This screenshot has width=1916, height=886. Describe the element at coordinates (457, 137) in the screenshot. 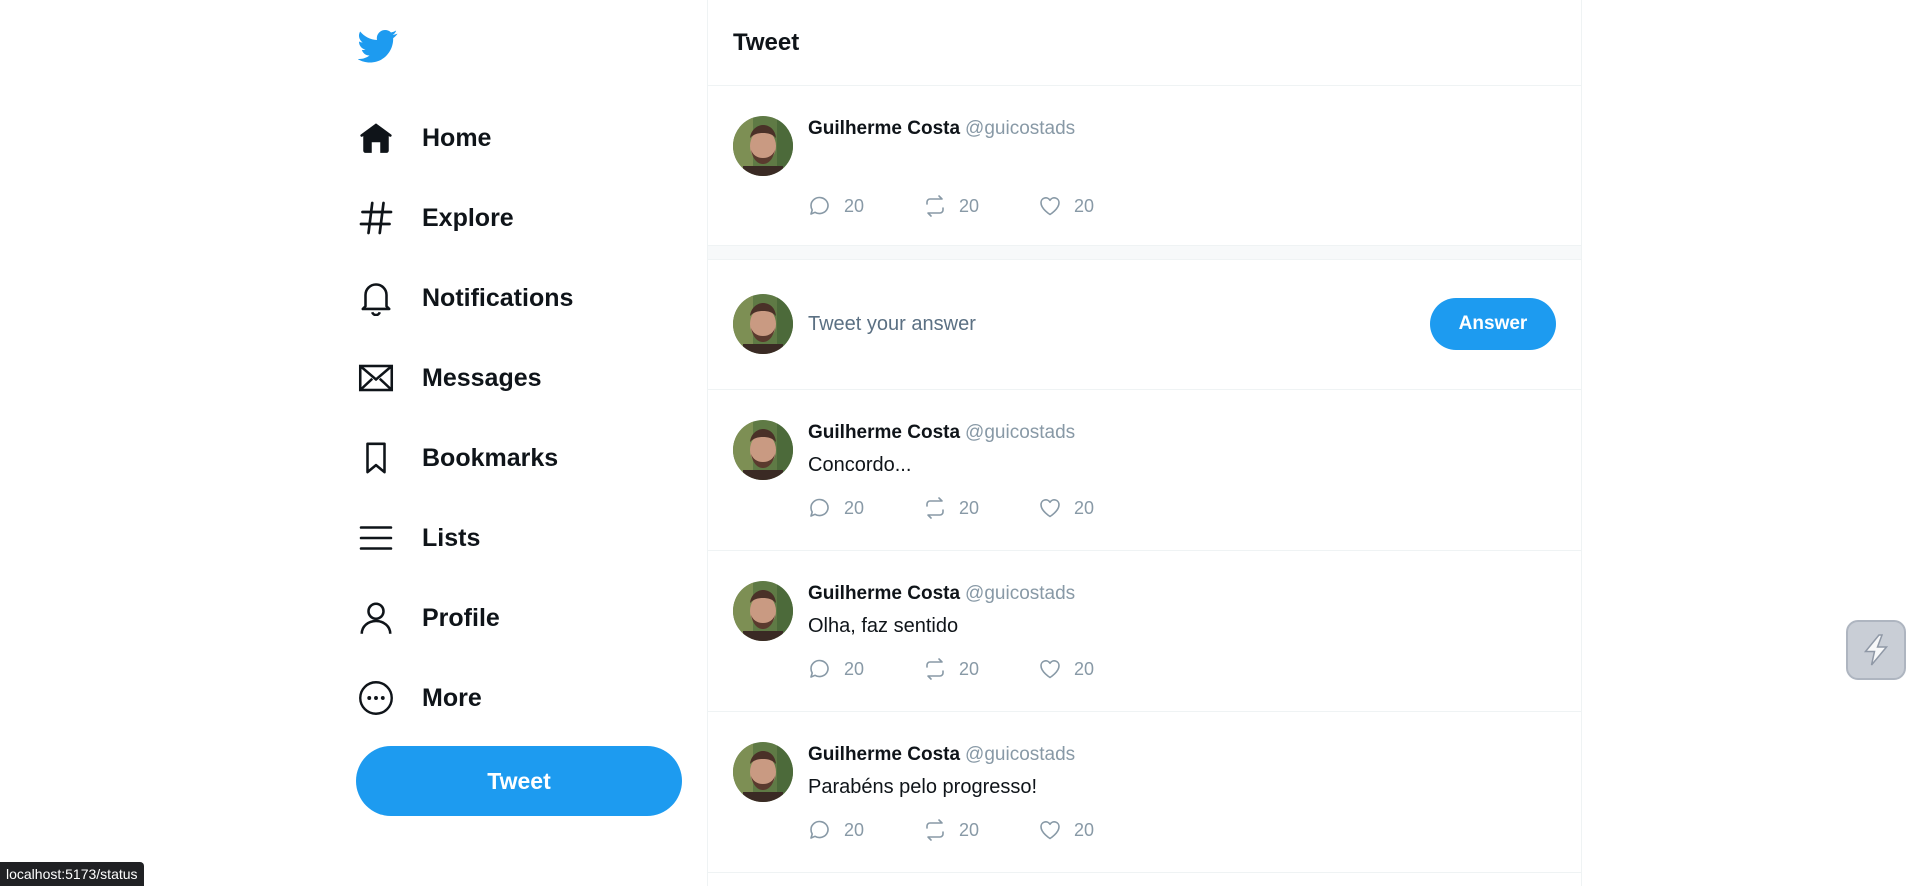

I see `nav-label-home: Home` at that location.